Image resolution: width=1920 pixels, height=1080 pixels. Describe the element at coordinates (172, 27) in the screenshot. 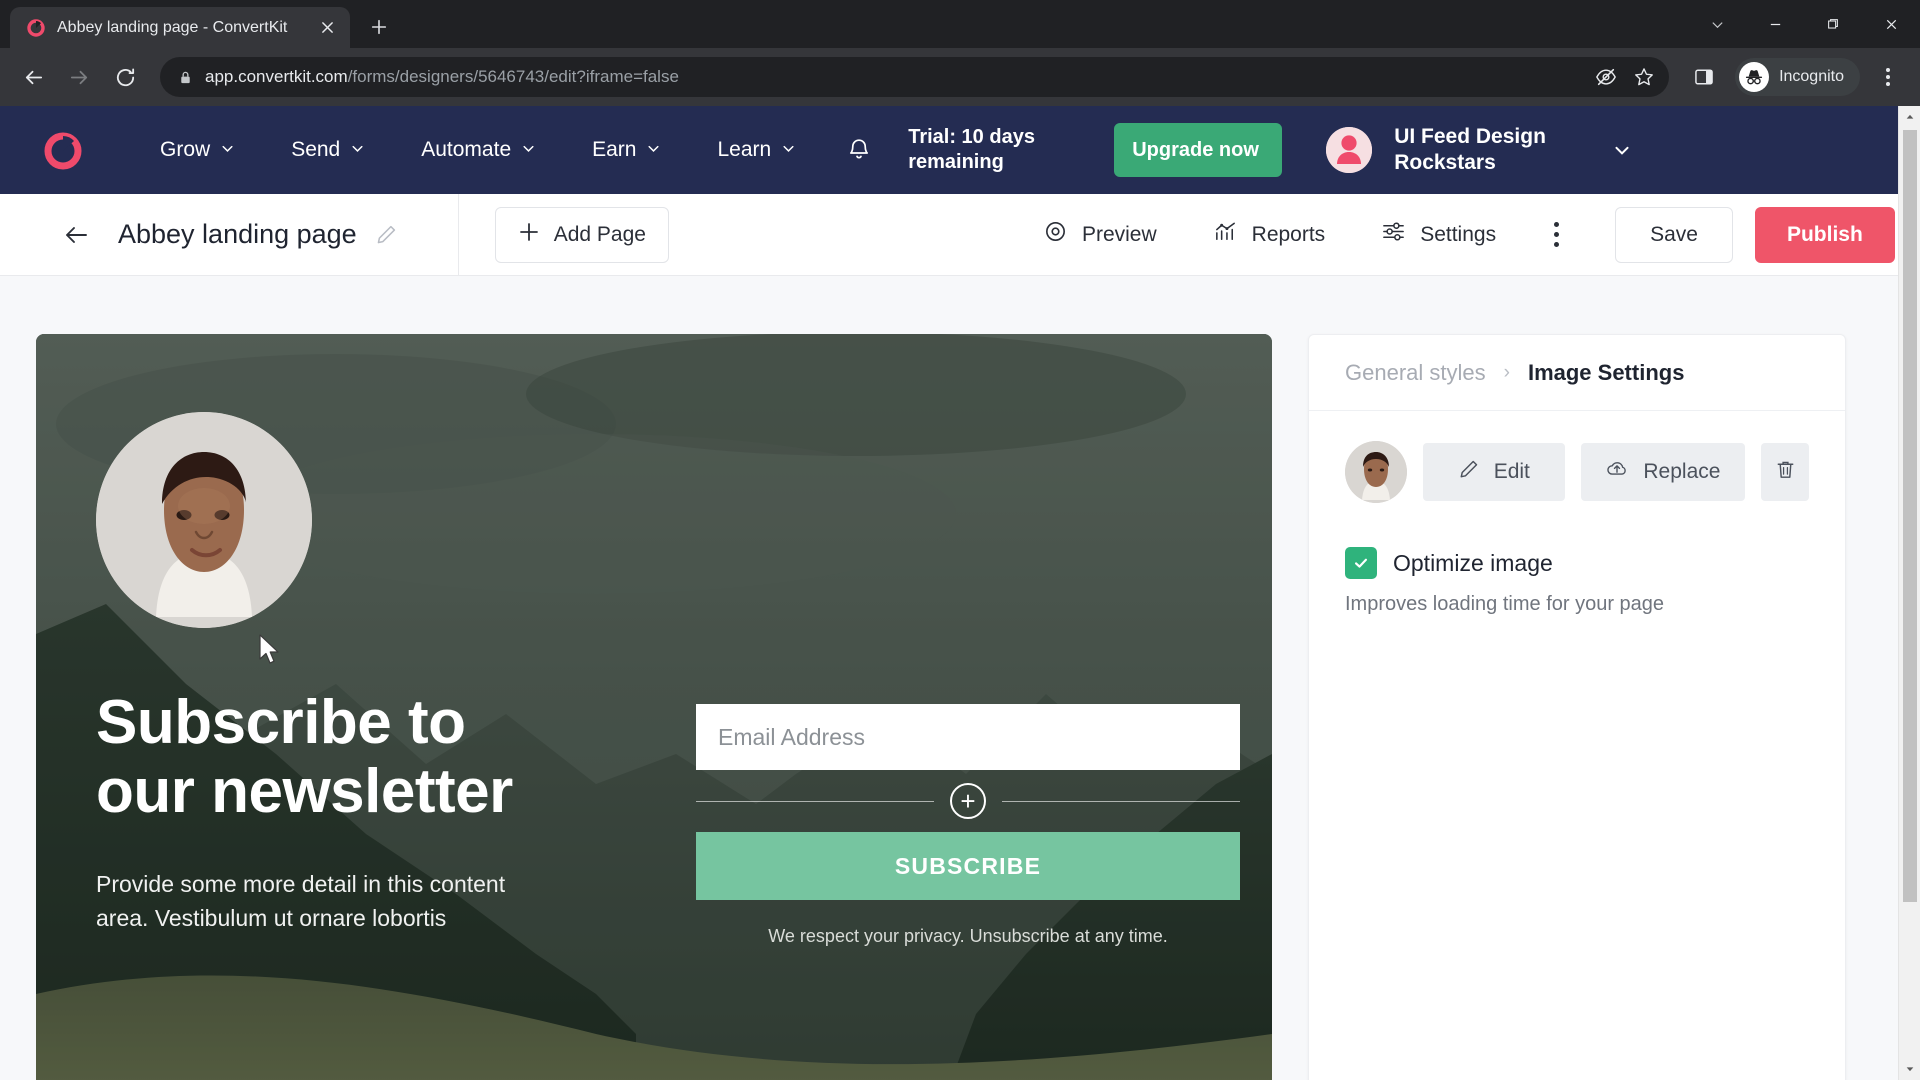

I see `tab-title: Abbey landing page - ConvertKit` at that location.